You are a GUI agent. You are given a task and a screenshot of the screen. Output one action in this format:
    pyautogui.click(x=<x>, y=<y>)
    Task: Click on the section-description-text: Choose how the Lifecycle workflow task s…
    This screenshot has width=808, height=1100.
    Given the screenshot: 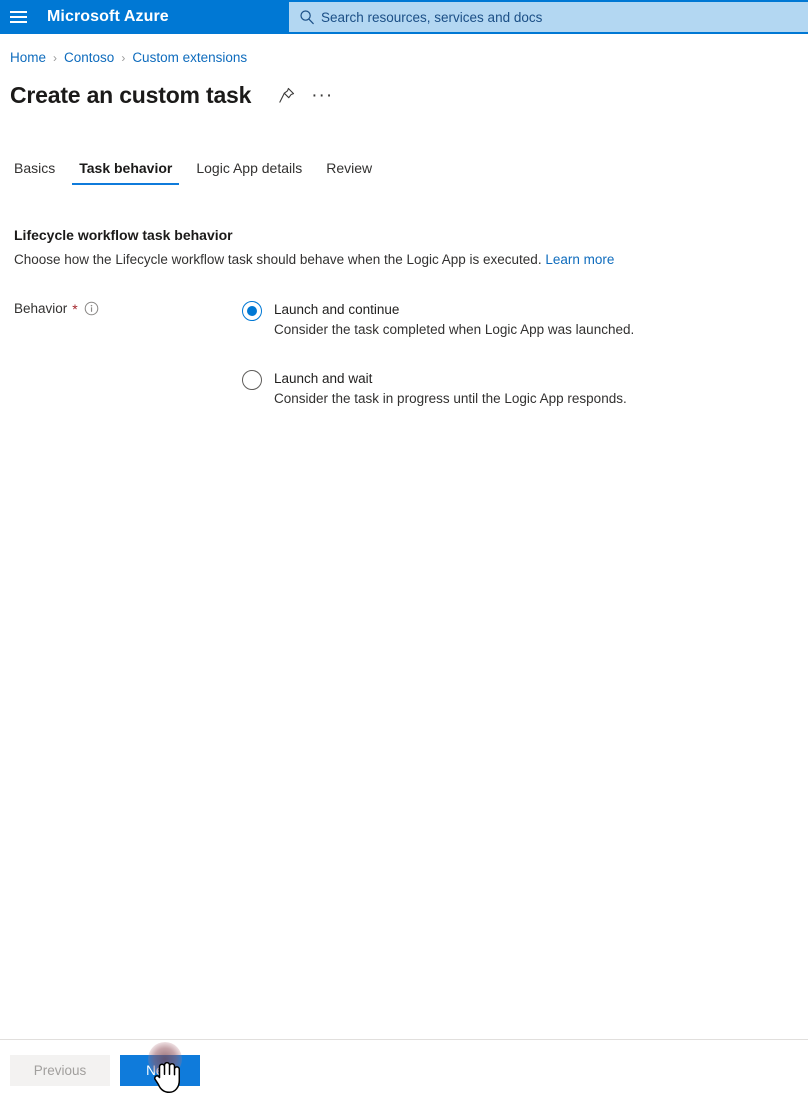 What is the action you would take?
    pyautogui.click(x=278, y=259)
    